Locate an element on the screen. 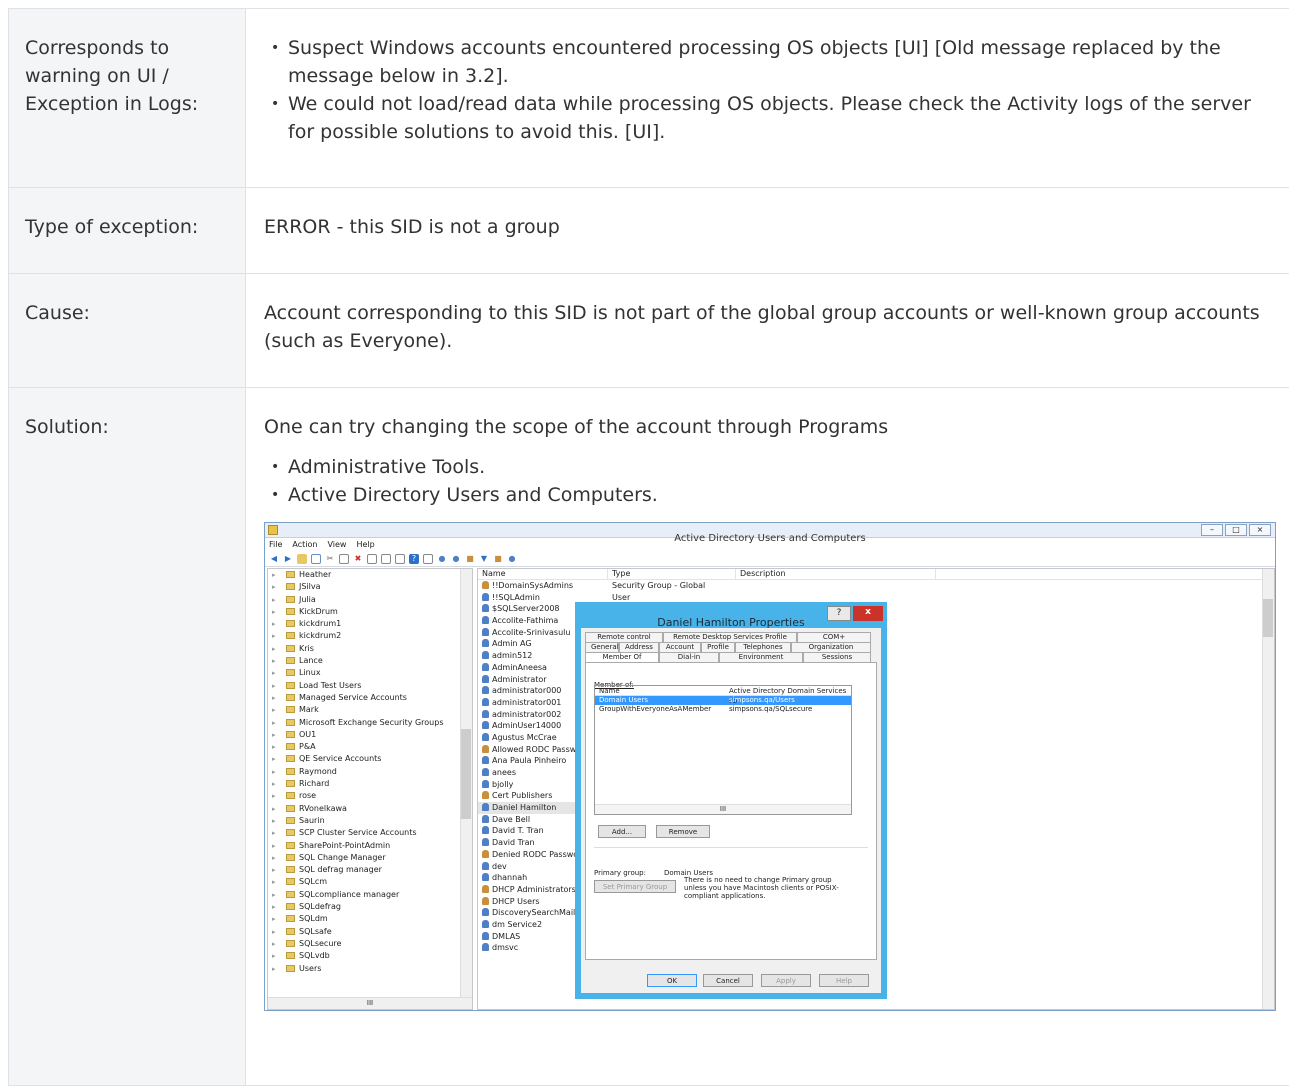 This screenshot has width=1289, height=1086. tree-item: Microsoft Exchange Security Groups is located at coordinates (370, 723).